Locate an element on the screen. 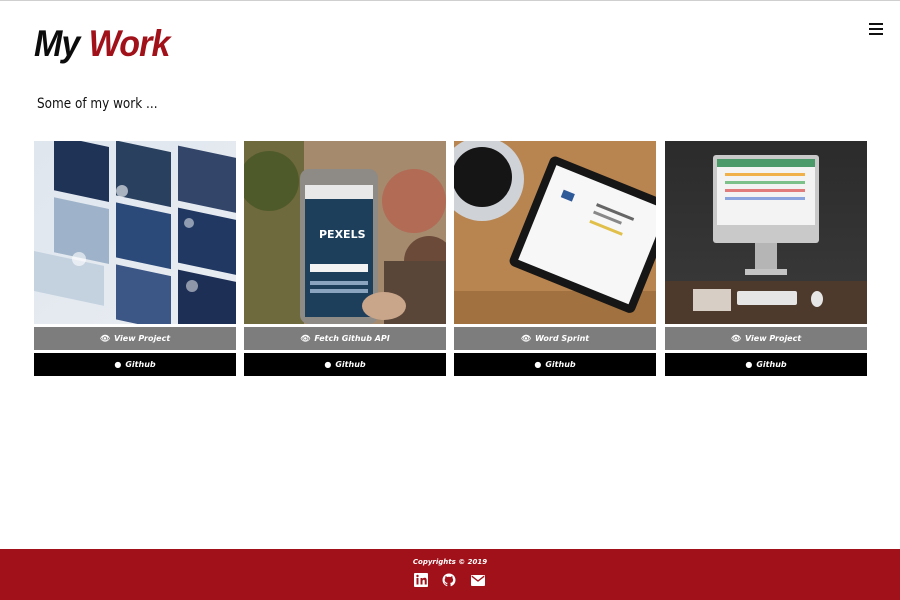 The width and height of the screenshot is (900, 600). project-card: PEXELS 👁 Fetch Github API ● Github is located at coordinates (345, 258).